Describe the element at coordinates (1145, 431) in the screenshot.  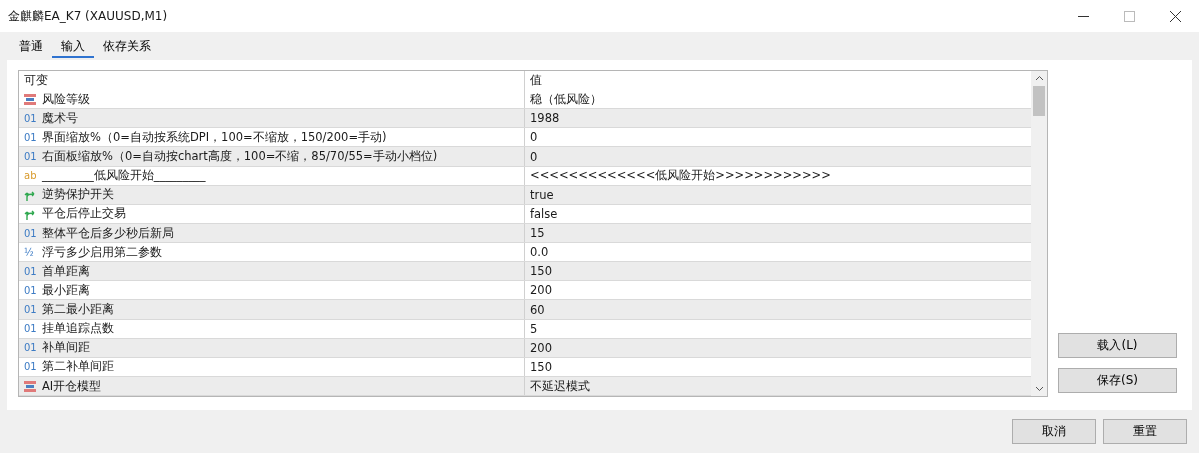
I see `footer-button: 重置` at that location.